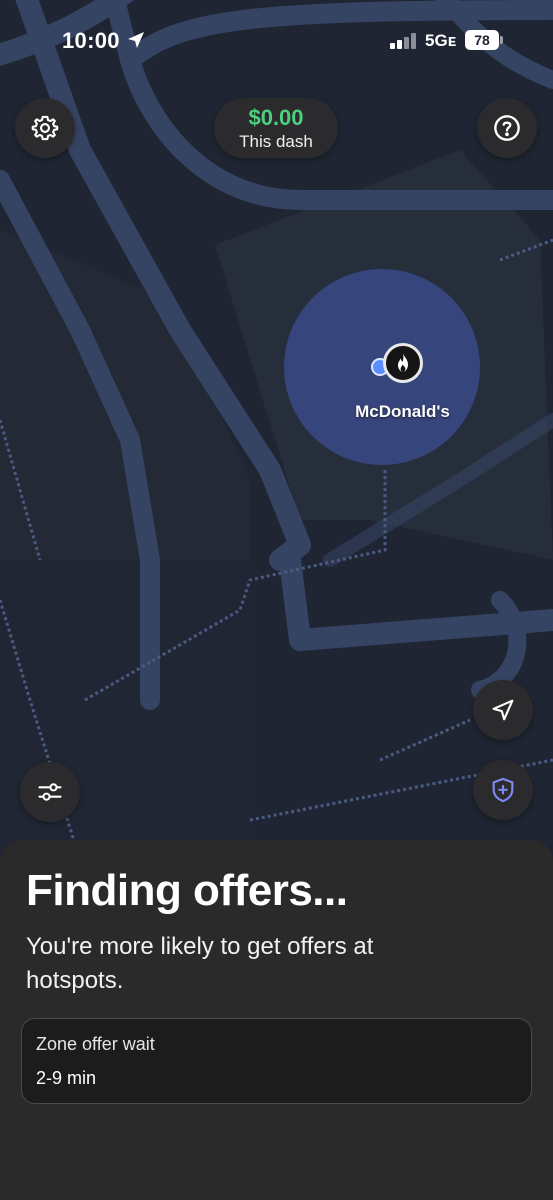  I want to click on gear-icon, so click(45, 128).